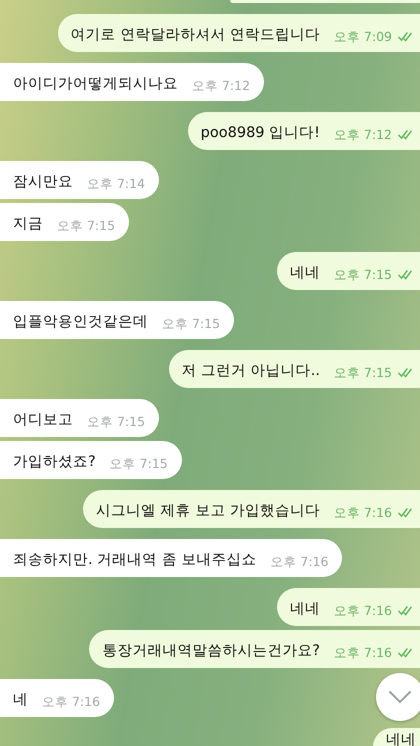 The image size is (420, 746). Describe the element at coordinates (251, 371) in the screenshot. I see `message-text: 저 그런거 아닙니다..` at that location.